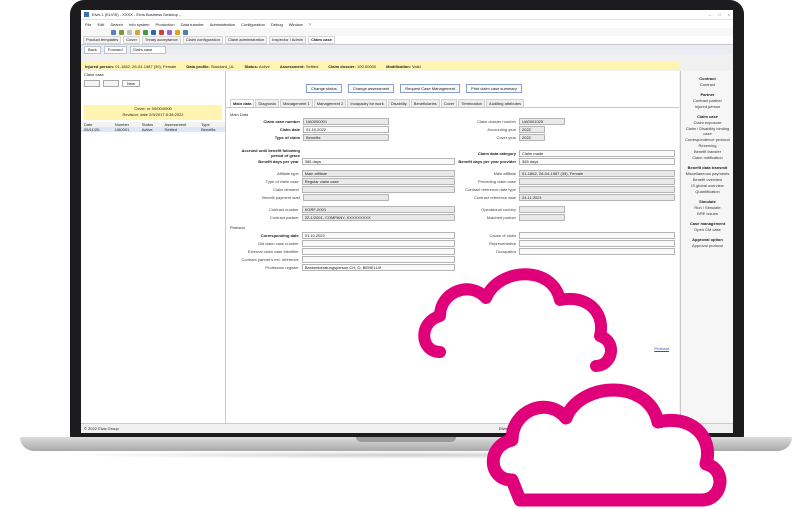 The width and height of the screenshot is (812, 509). Describe the element at coordinates (606, 445) in the screenshot. I see `cloud-front-icon` at that location.